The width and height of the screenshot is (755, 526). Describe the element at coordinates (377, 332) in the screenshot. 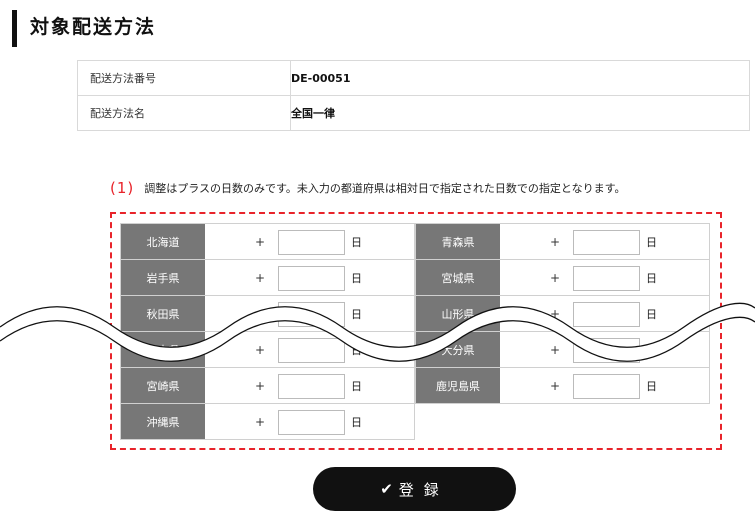

I see `omission-wave-break` at that location.